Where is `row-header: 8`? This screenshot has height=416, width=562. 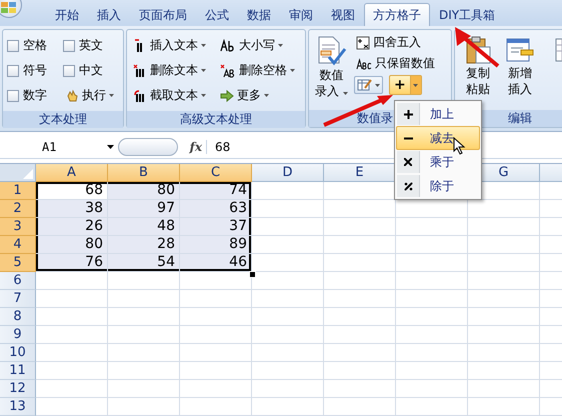
row-header: 8 is located at coordinates (18, 317).